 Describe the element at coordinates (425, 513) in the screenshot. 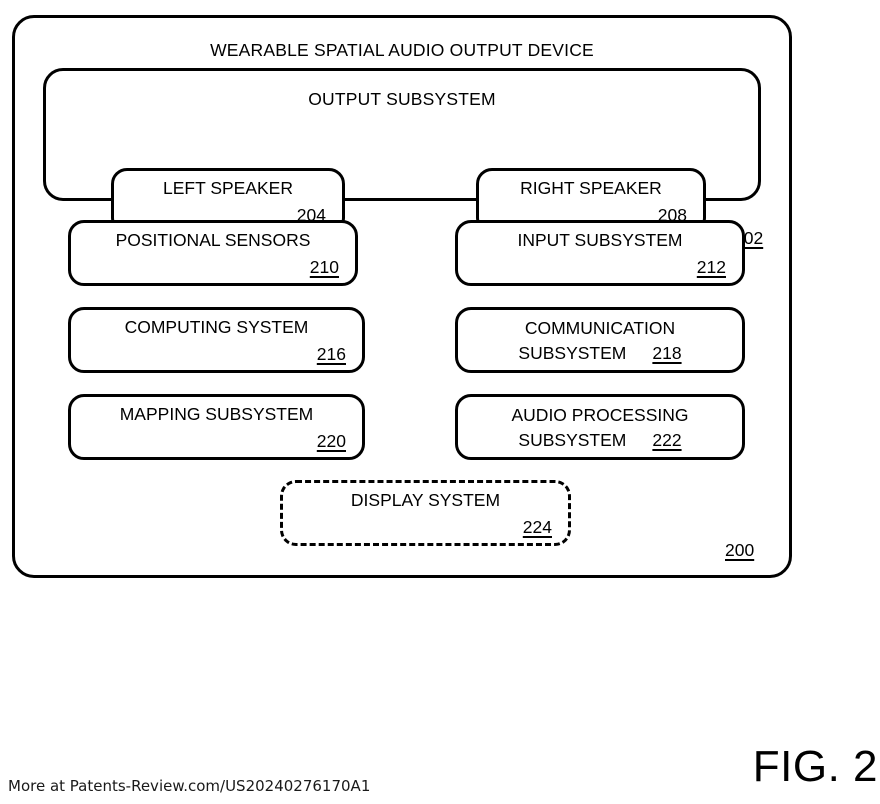

I see `display-system-box: DISPLAY SYSTEM 224` at that location.